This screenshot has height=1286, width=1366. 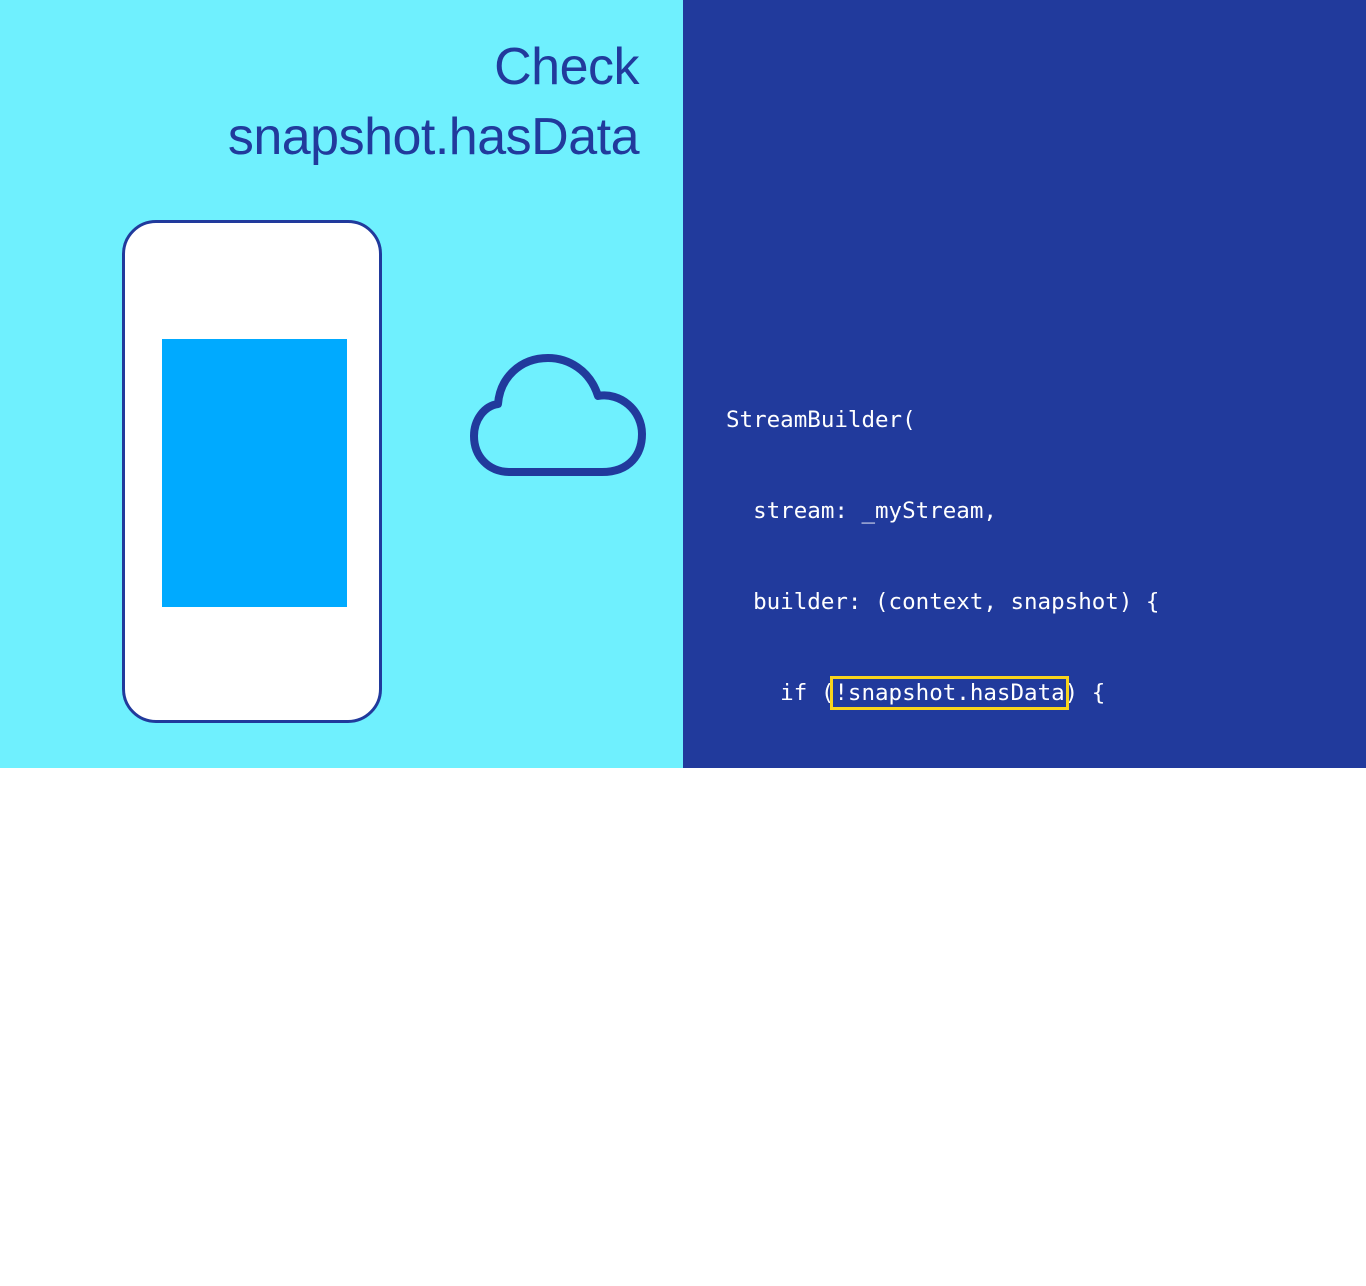 What do you see at coordinates (740, 1240) in the screenshot?
I see `code-line: );` at bounding box center [740, 1240].